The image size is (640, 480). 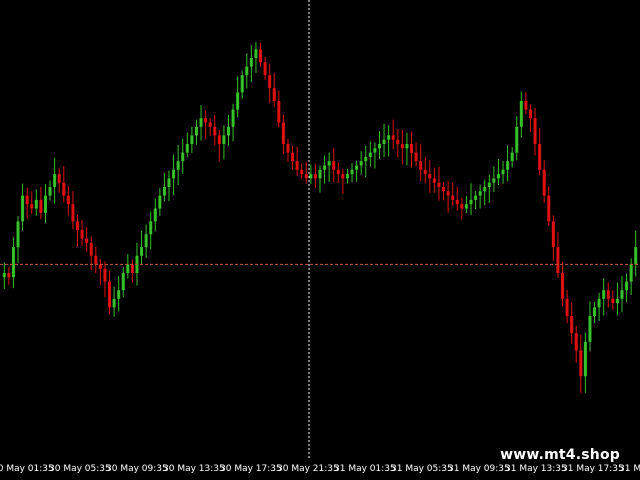 What do you see at coordinates (194, 469) in the screenshot?
I see `x-tick-label: 30 May 13:35` at bounding box center [194, 469].